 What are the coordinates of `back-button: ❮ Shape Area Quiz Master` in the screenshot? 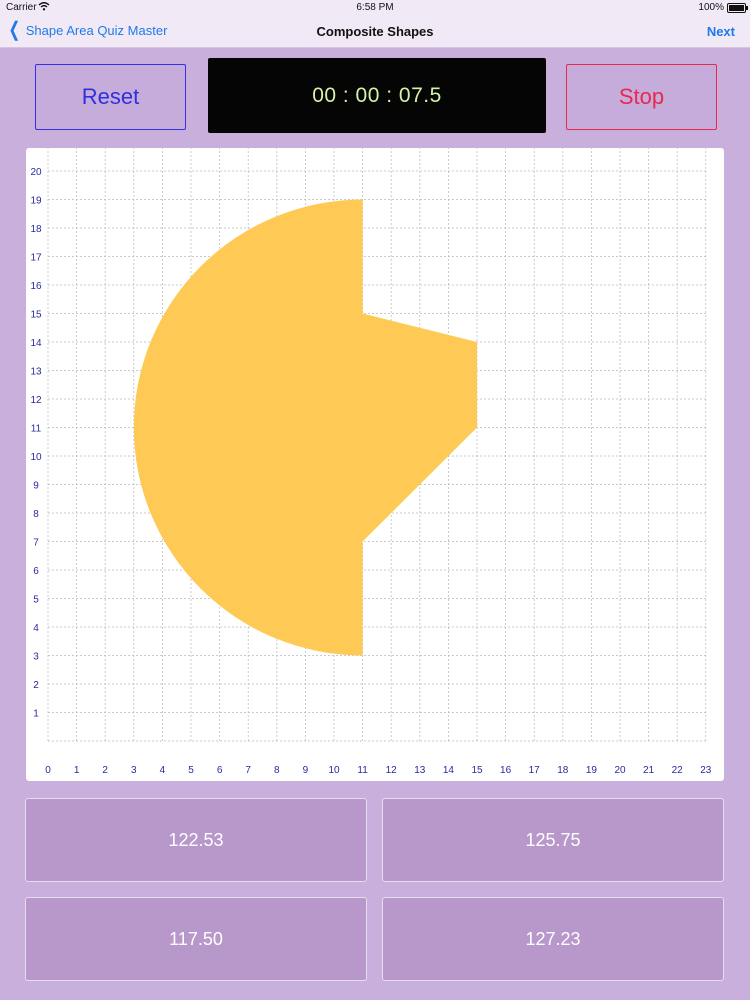 It's located at (87, 30).